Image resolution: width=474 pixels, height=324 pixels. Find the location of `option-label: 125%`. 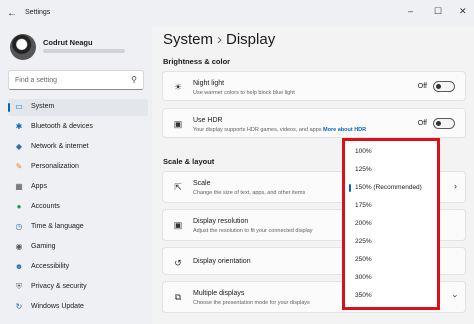

option-label: 125% is located at coordinates (363, 169).